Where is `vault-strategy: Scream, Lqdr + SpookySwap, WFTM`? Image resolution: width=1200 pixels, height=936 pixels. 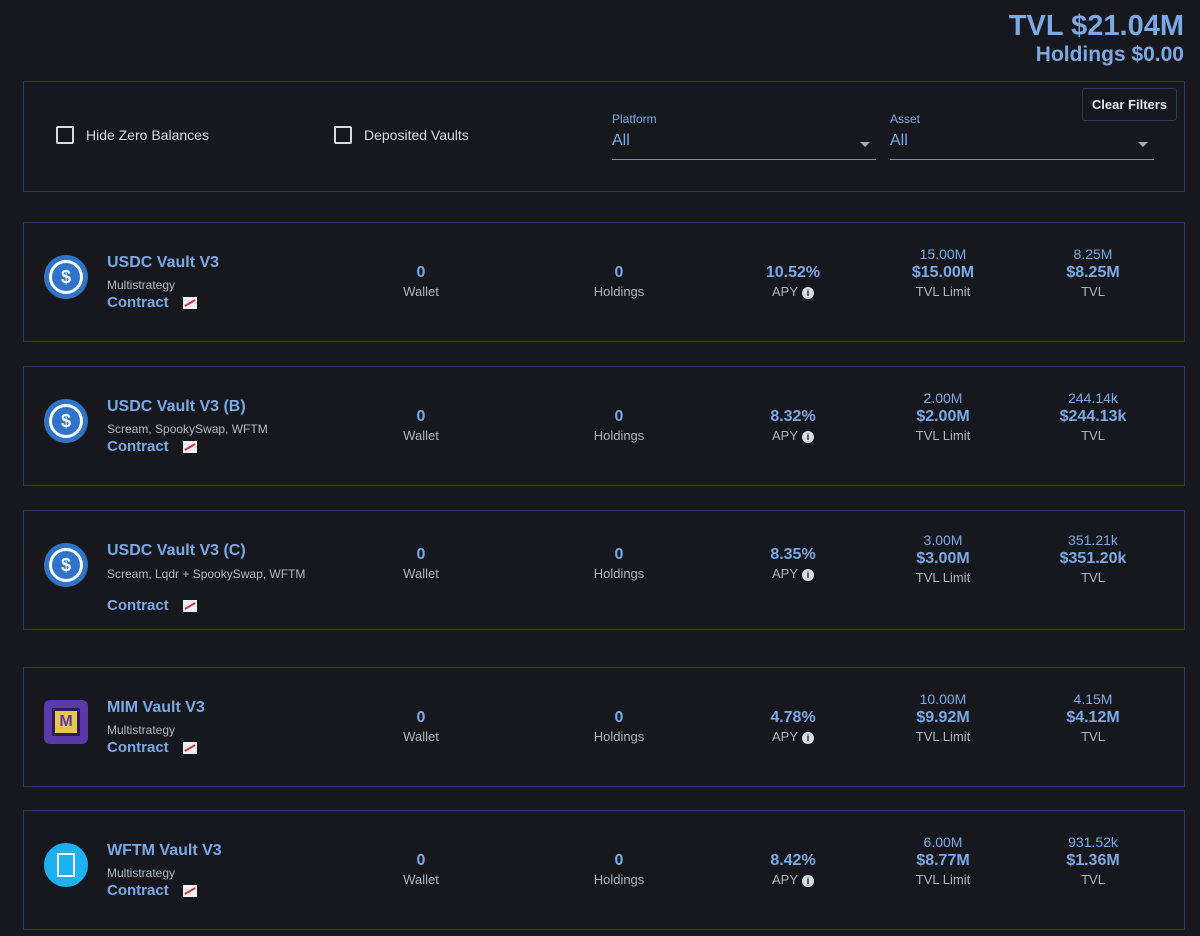
vault-strategy: Scream, Lqdr + SpookySwap, WFTM is located at coordinates (206, 574).